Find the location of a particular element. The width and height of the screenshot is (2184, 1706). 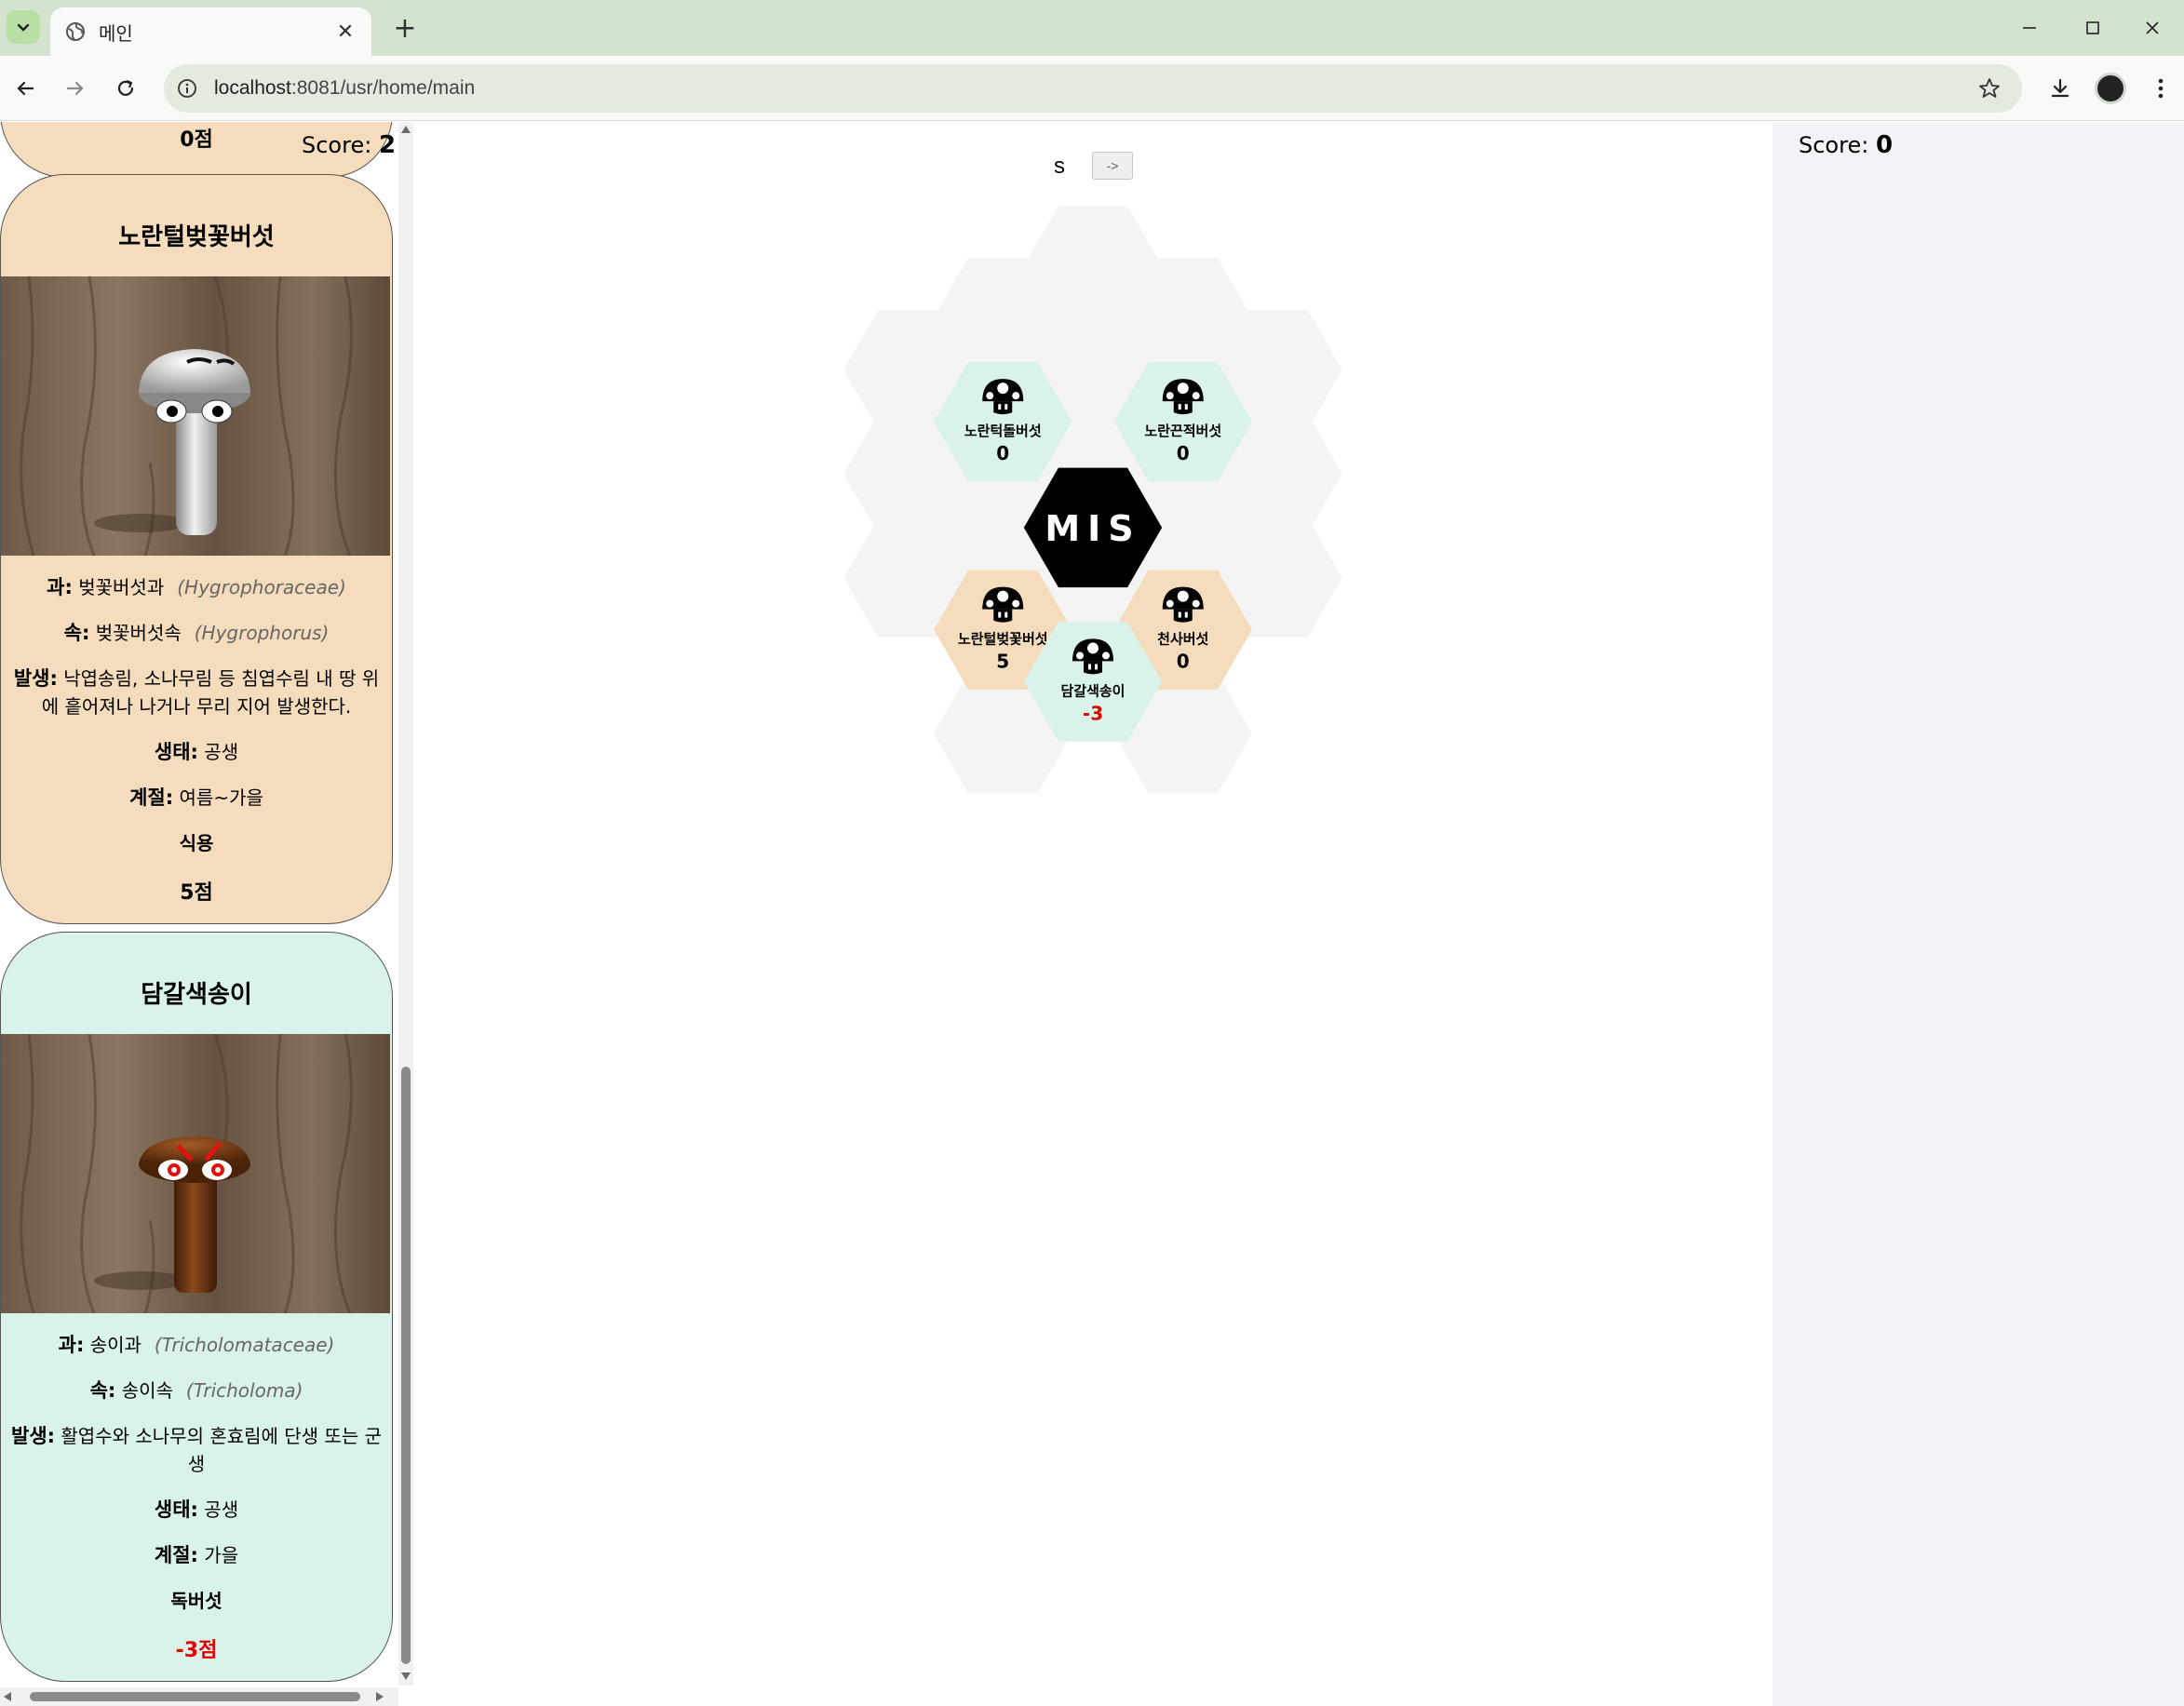

profile-avatar is located at coordinates (2110, 88).